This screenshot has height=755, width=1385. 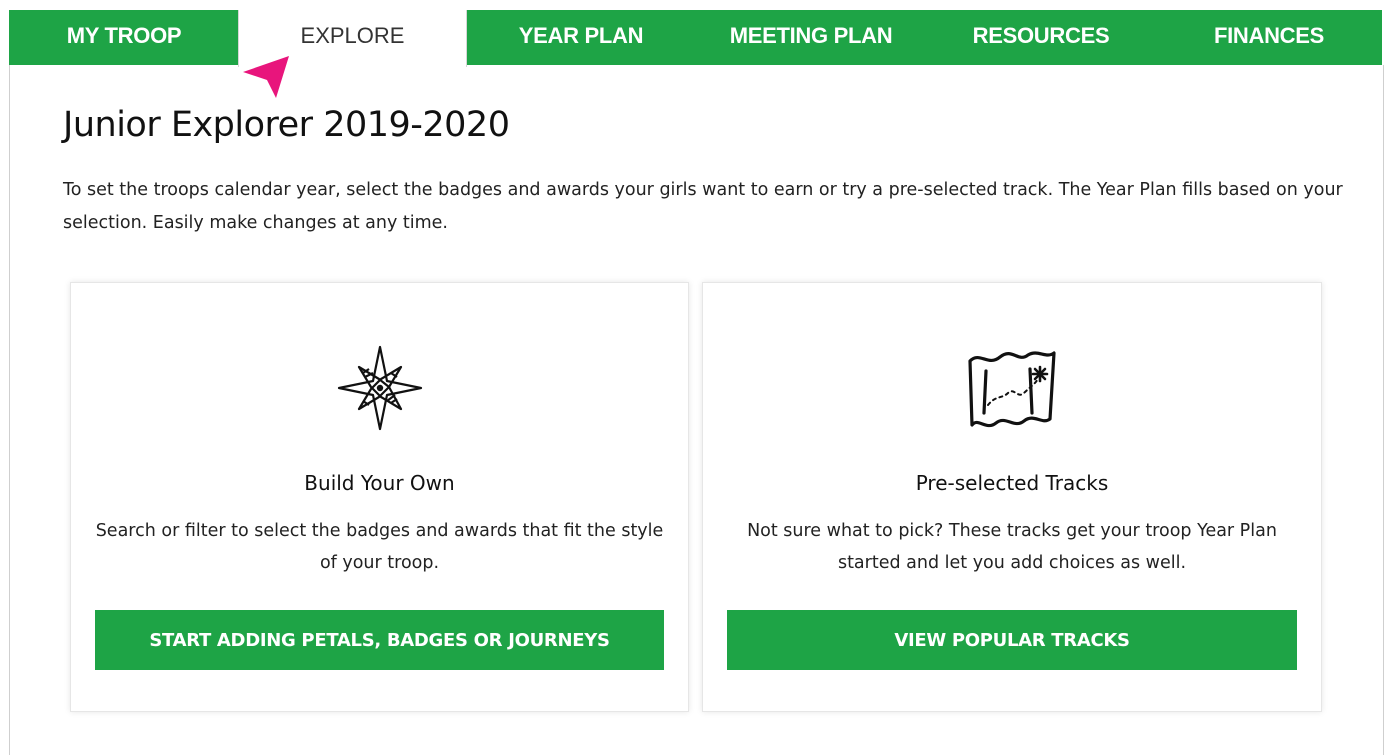 I want to click on tab-resources: RESOURCES, so click(x=1041, y=37).